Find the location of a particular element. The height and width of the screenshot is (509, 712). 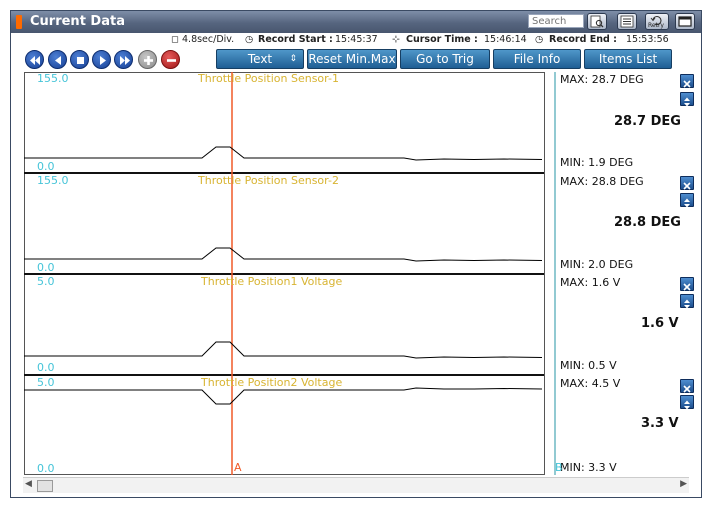

current-value: 3.3 V is located at coordinates (660, 423).